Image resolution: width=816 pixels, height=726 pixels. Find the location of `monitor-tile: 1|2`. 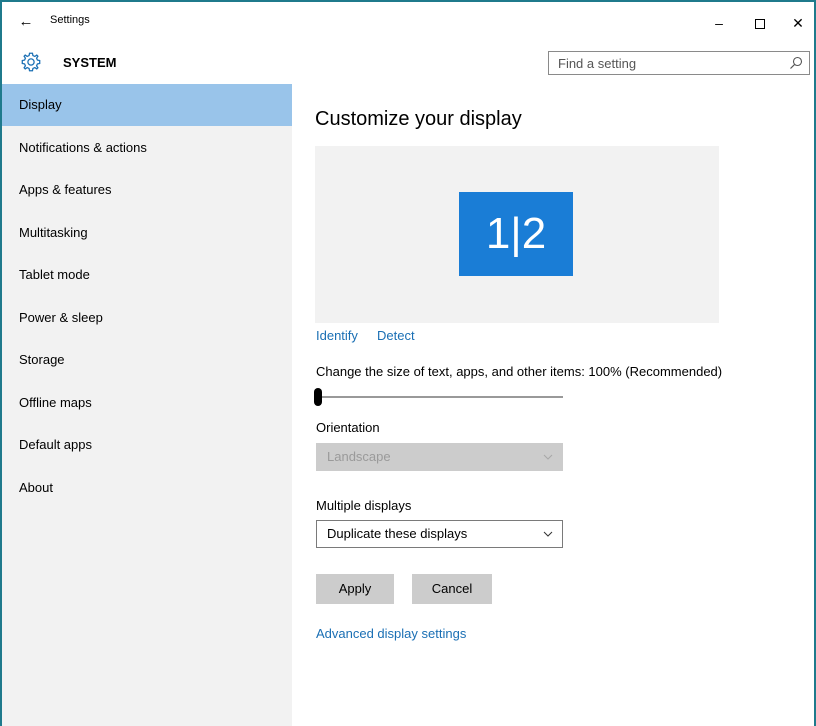

monitor-tile: 1|2 is located at coordinates (516, 234).